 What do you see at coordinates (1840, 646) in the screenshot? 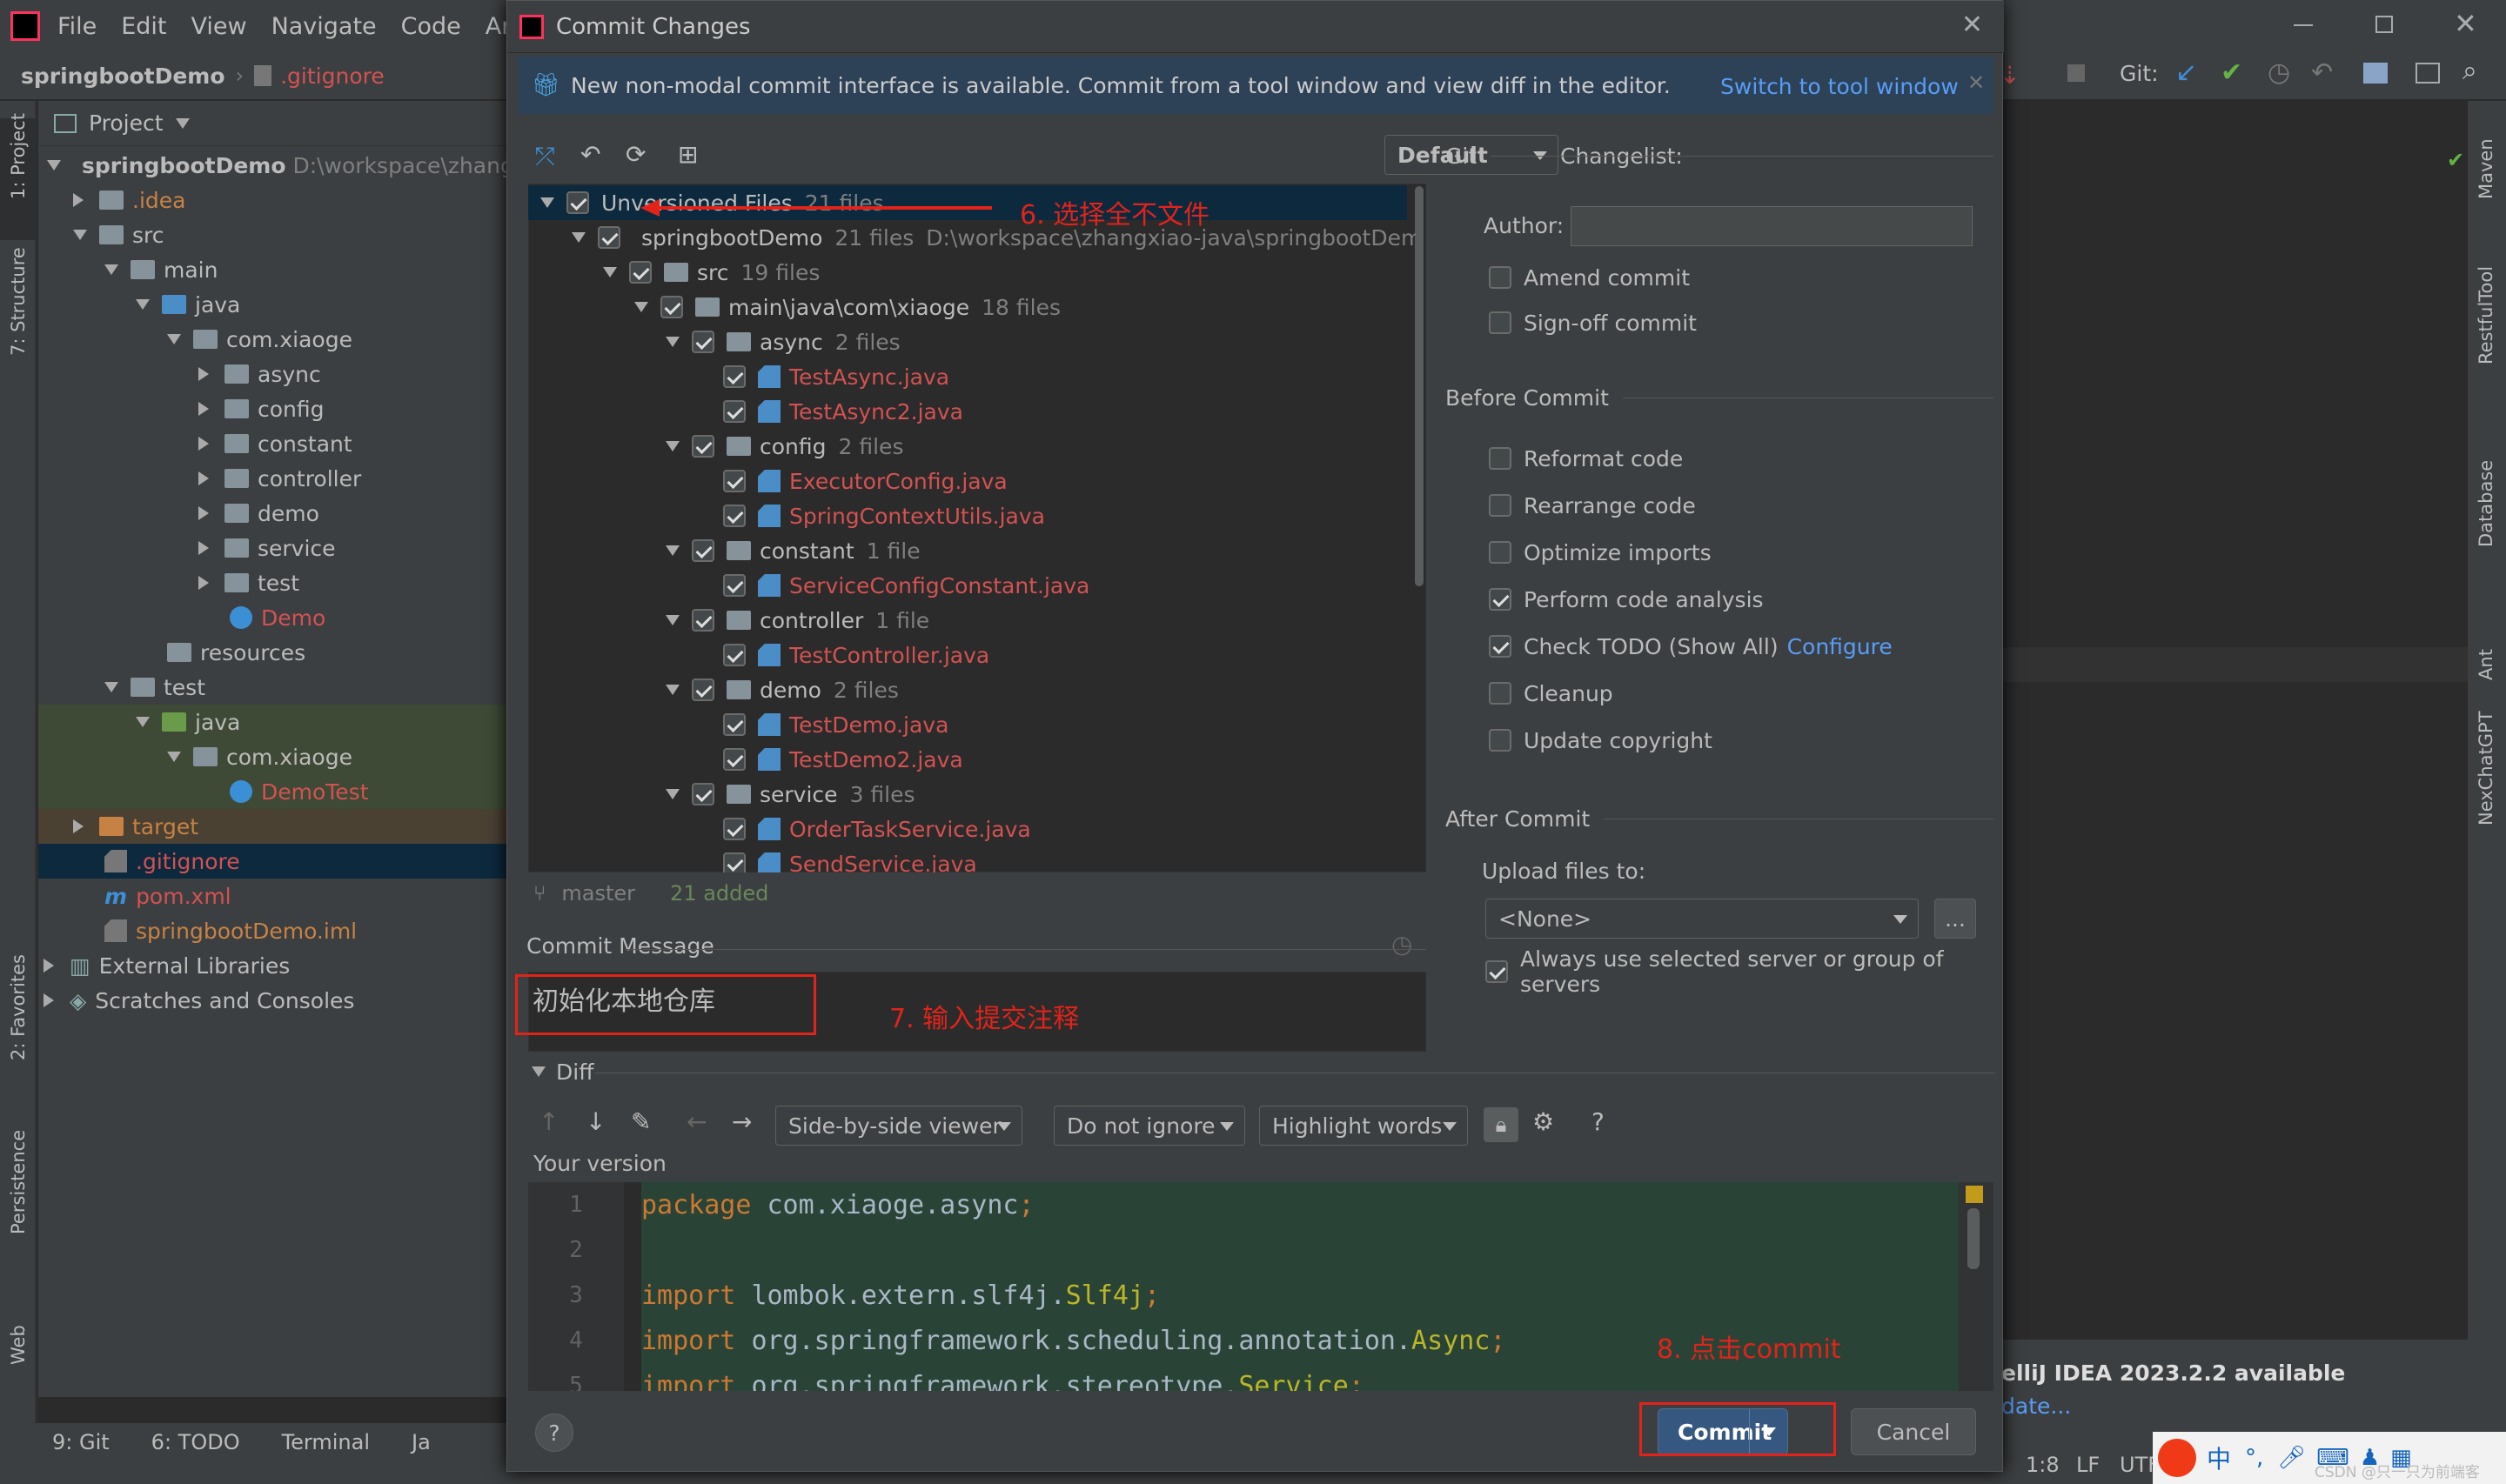
I see `configure-link: Configure` at bounding box center [1840, 646].